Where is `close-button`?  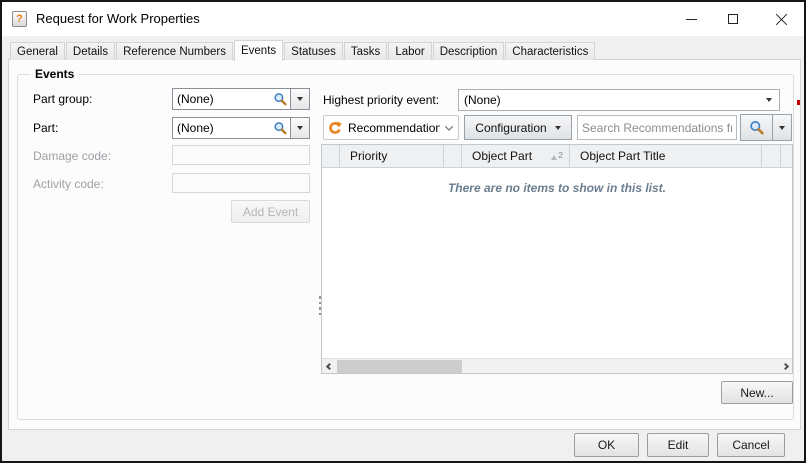 close-button is located at coordinates (781, 19).